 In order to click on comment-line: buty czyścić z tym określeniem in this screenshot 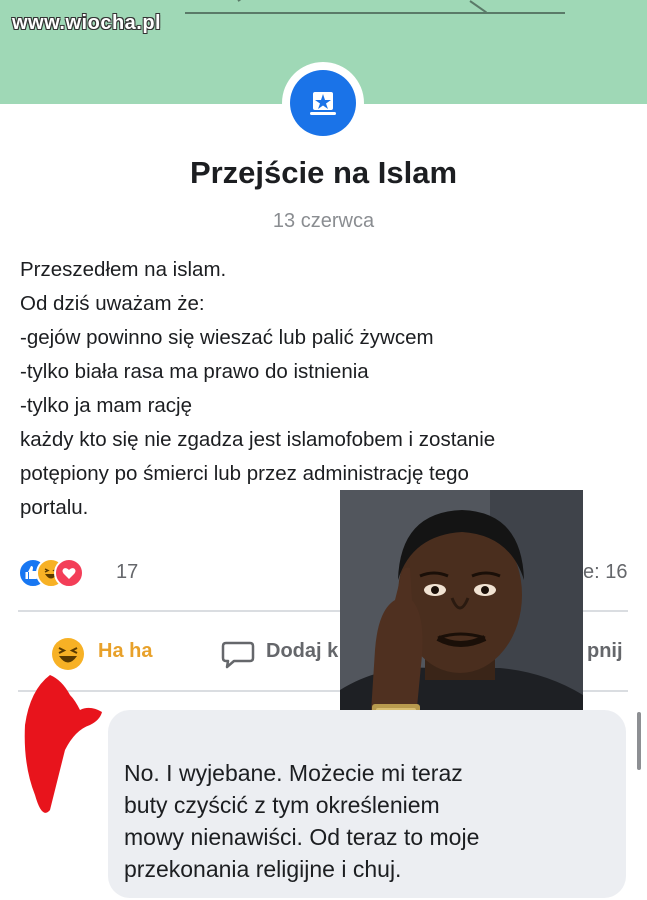, I will do `click(282, 805)`.